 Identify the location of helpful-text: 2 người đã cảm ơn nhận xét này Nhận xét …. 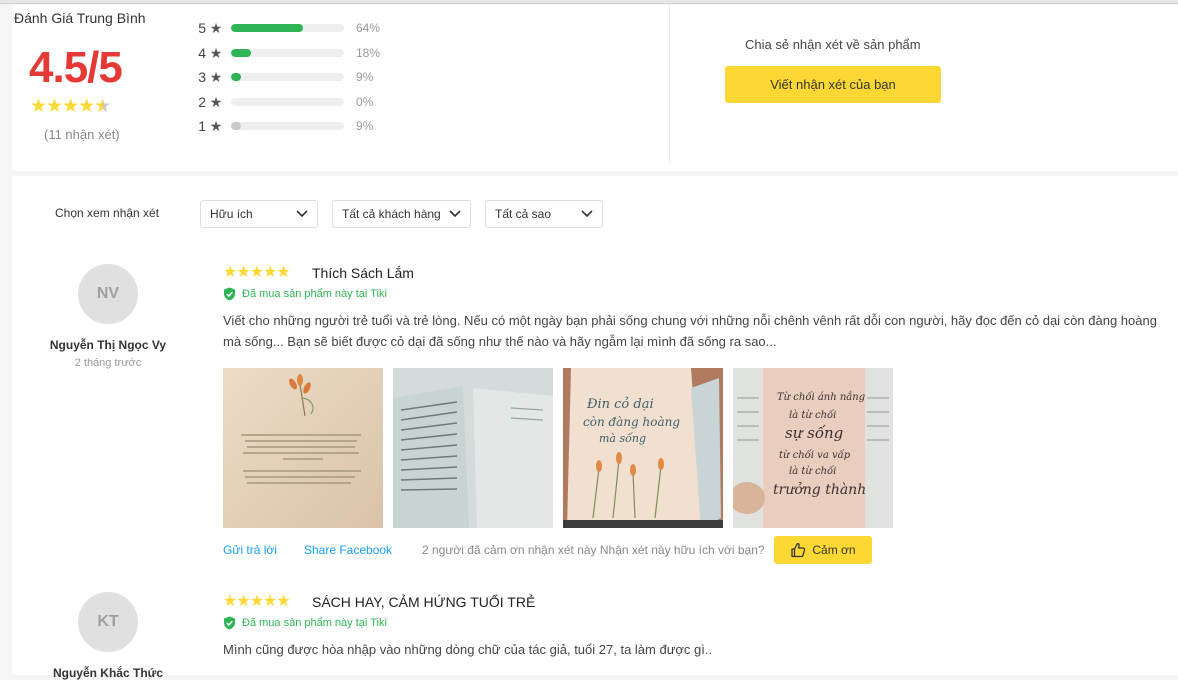
(593, 550).